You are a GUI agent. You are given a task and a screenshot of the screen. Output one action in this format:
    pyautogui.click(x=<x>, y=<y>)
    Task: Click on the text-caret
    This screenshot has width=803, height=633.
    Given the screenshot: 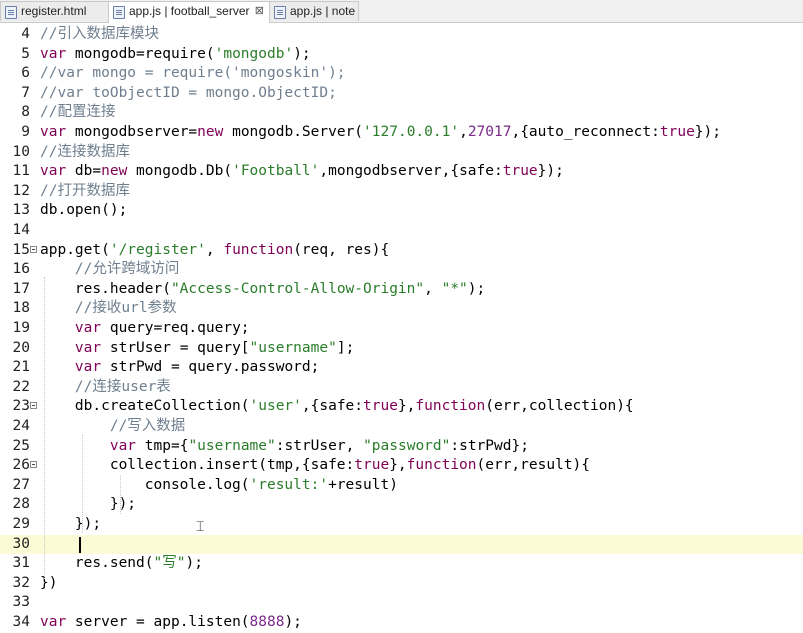 What is the action you would take?
    pyautogui.click(x=80, y=544)
    